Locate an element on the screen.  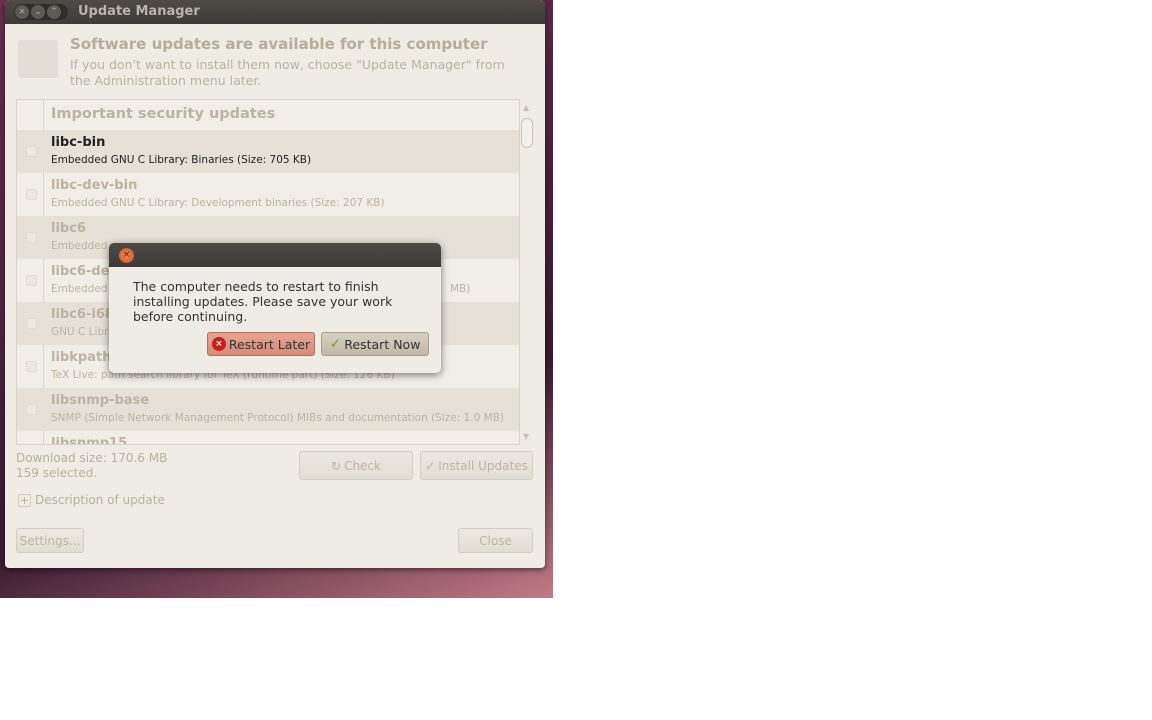
description-expander: + Description of update is located at coordinates (91, 500).